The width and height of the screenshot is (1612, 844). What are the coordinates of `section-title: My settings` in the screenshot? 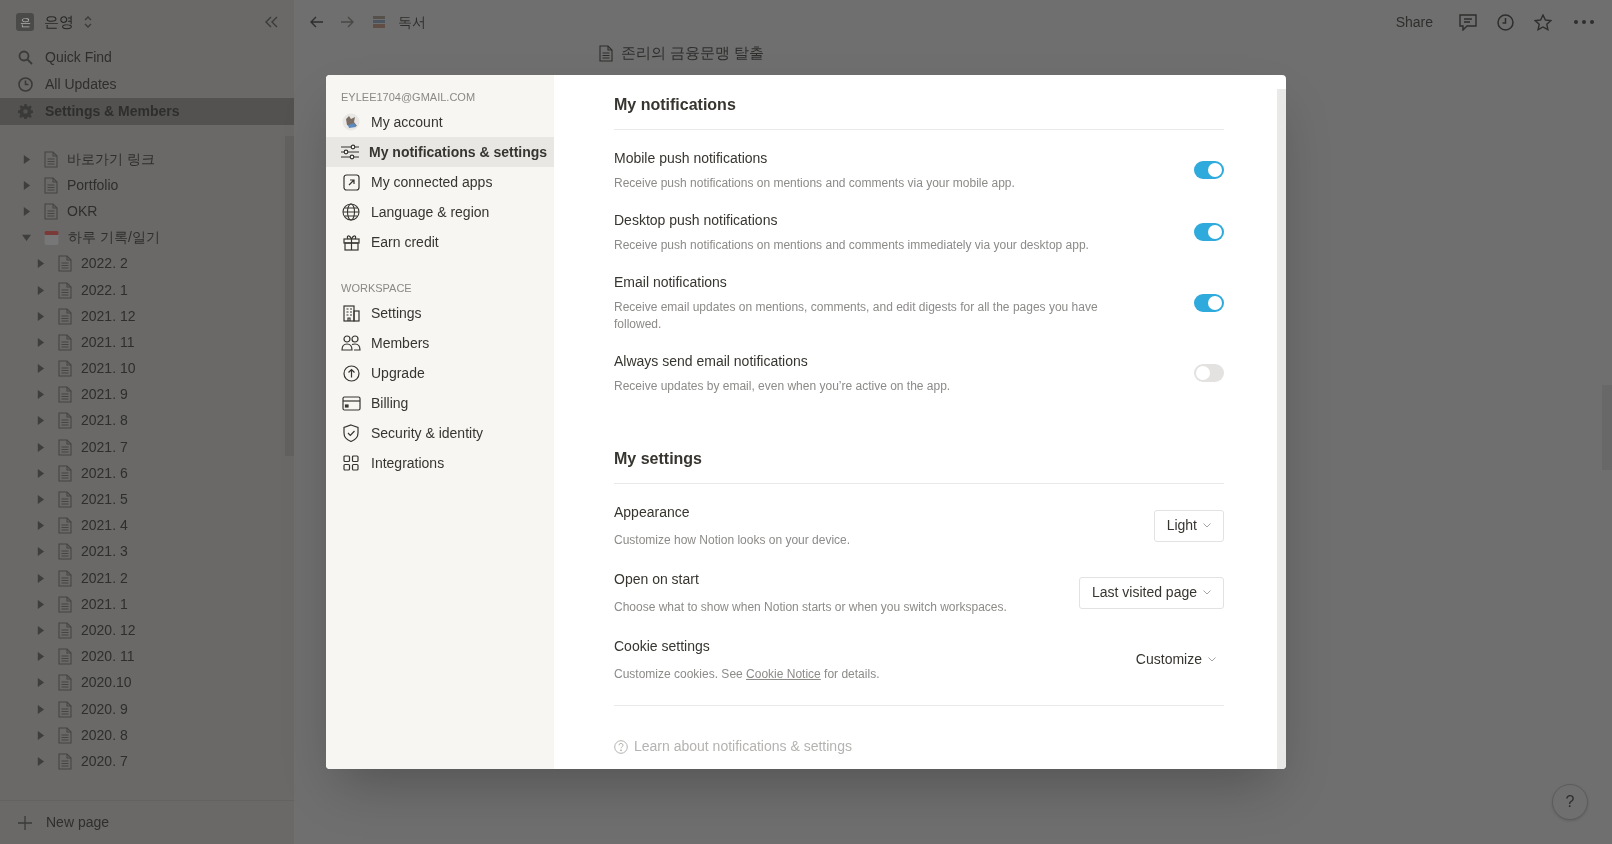 It's located at (658, 459).